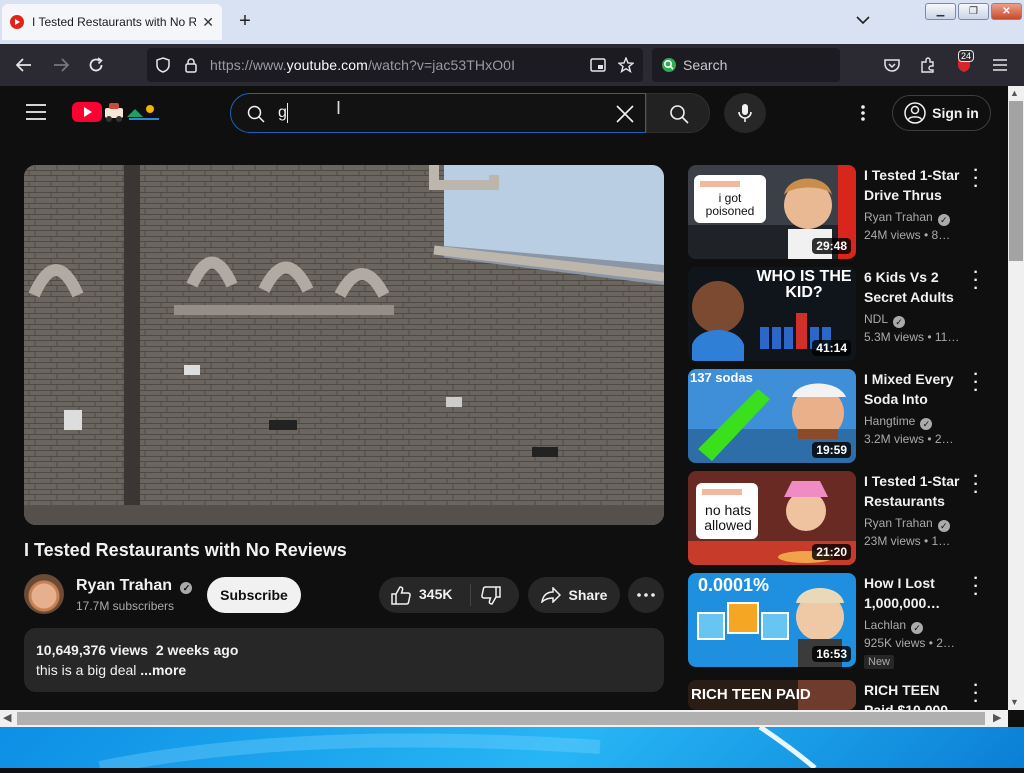  I want to click on sign-in-label: Sign in, so click(955, 113).